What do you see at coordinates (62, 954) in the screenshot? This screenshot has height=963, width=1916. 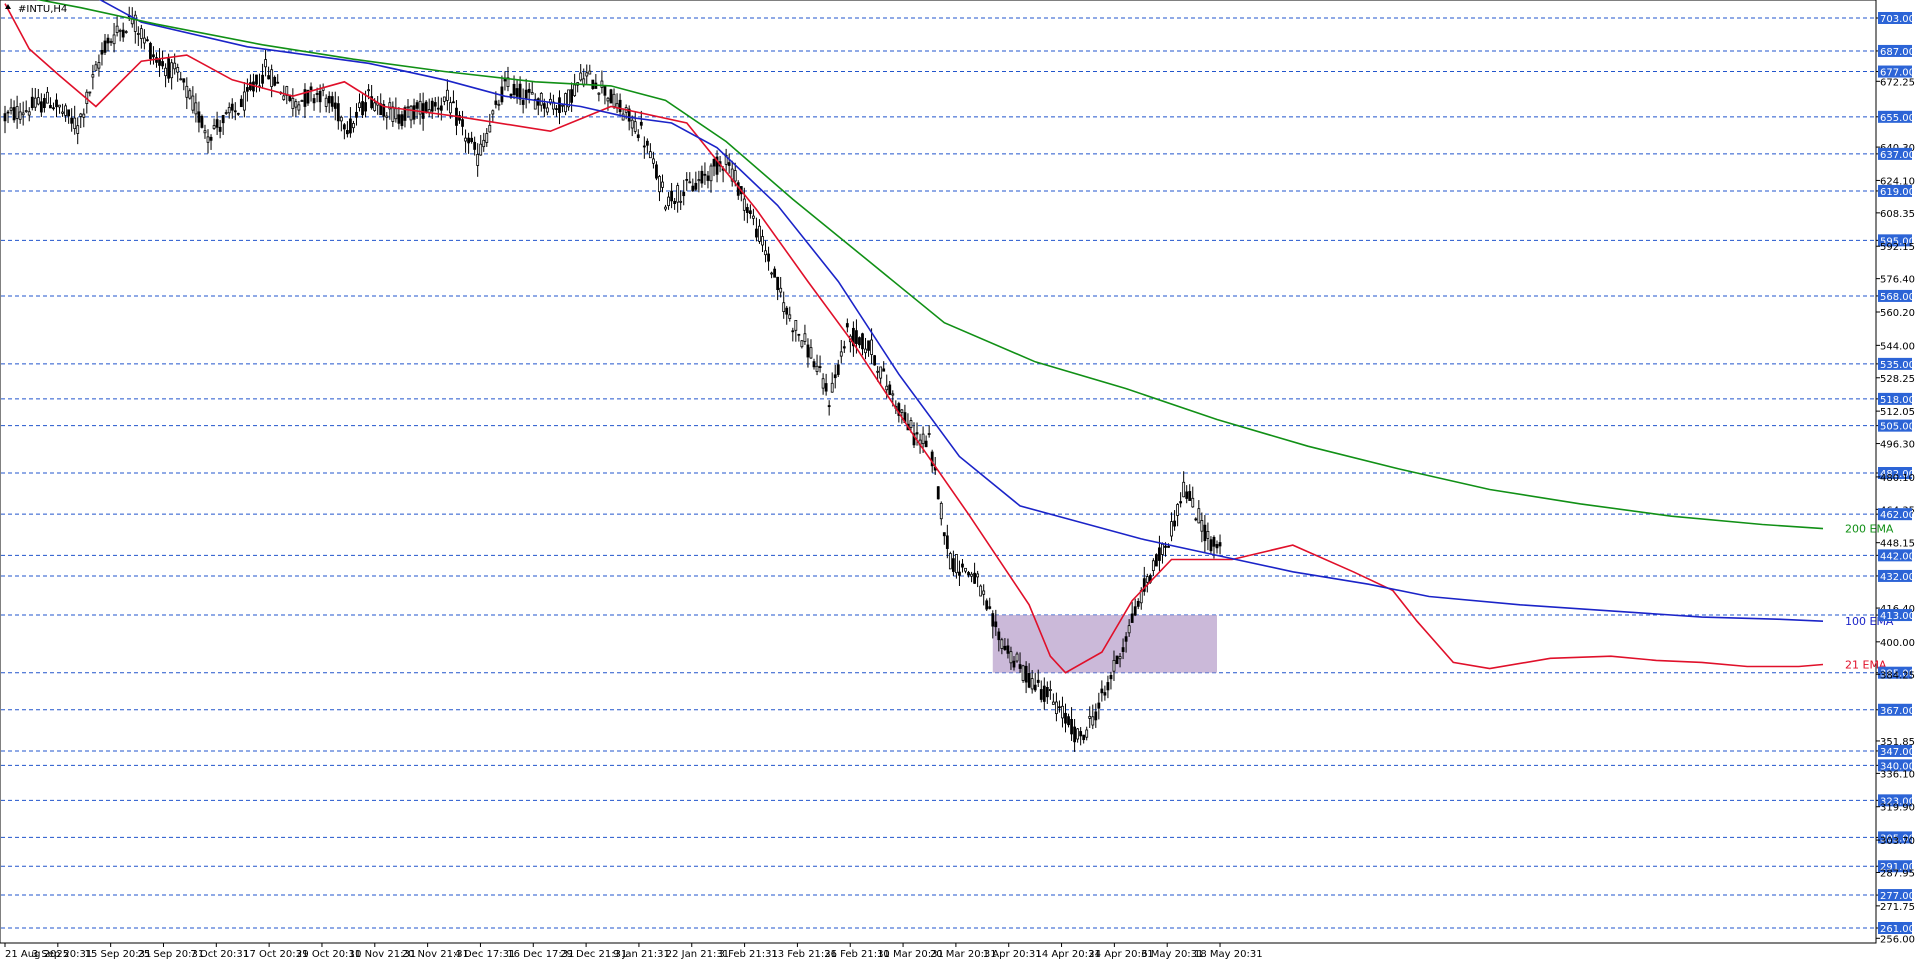 I see `x-tick-label: 3 Sep 20:31` at bounding box center [62, 954].